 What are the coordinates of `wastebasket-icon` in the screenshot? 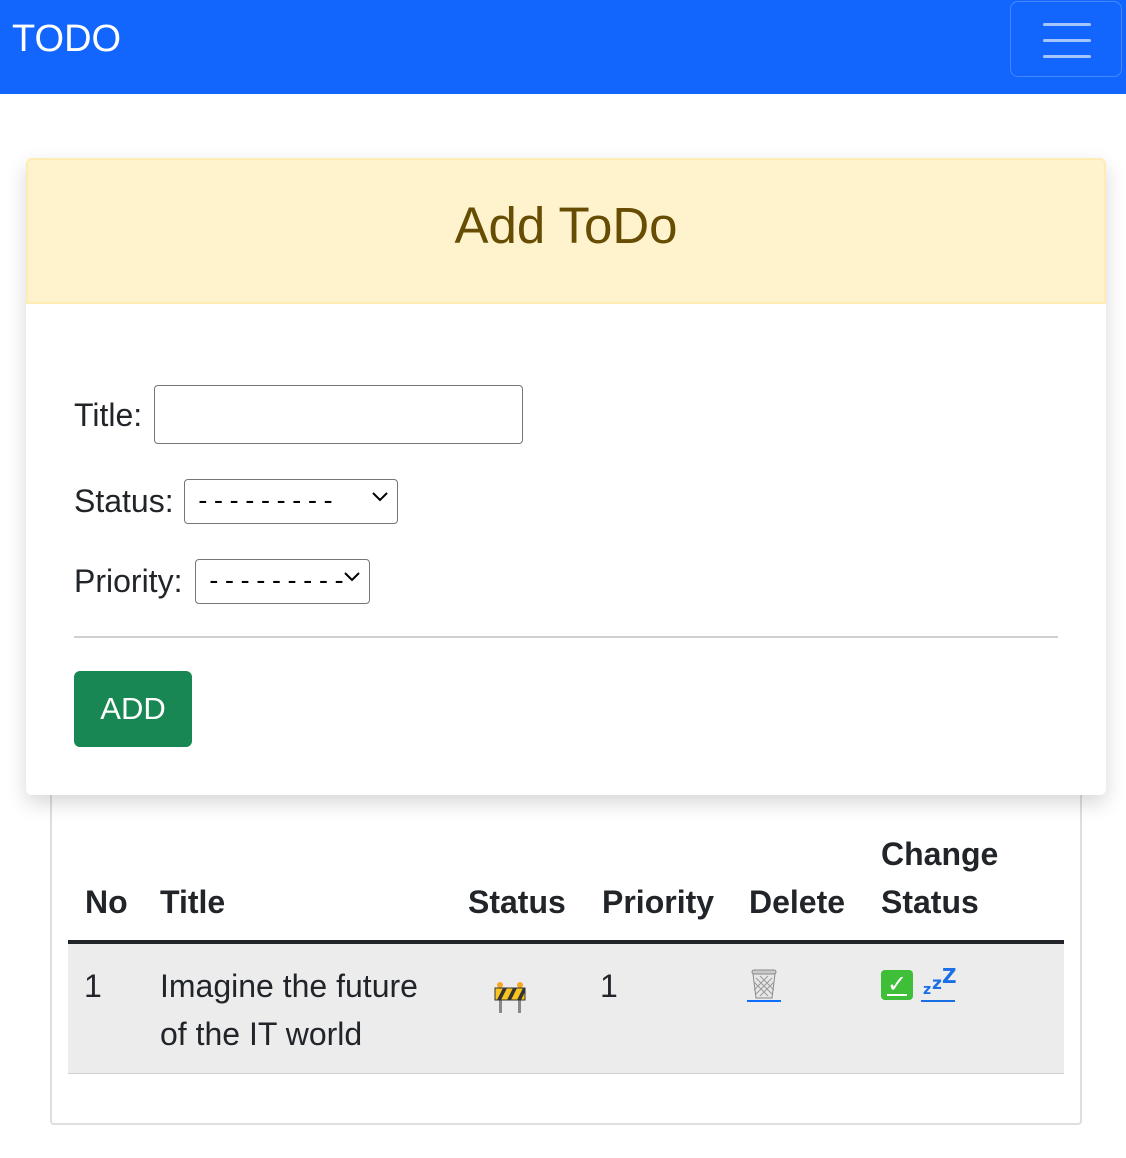 It's located at (764, 985).